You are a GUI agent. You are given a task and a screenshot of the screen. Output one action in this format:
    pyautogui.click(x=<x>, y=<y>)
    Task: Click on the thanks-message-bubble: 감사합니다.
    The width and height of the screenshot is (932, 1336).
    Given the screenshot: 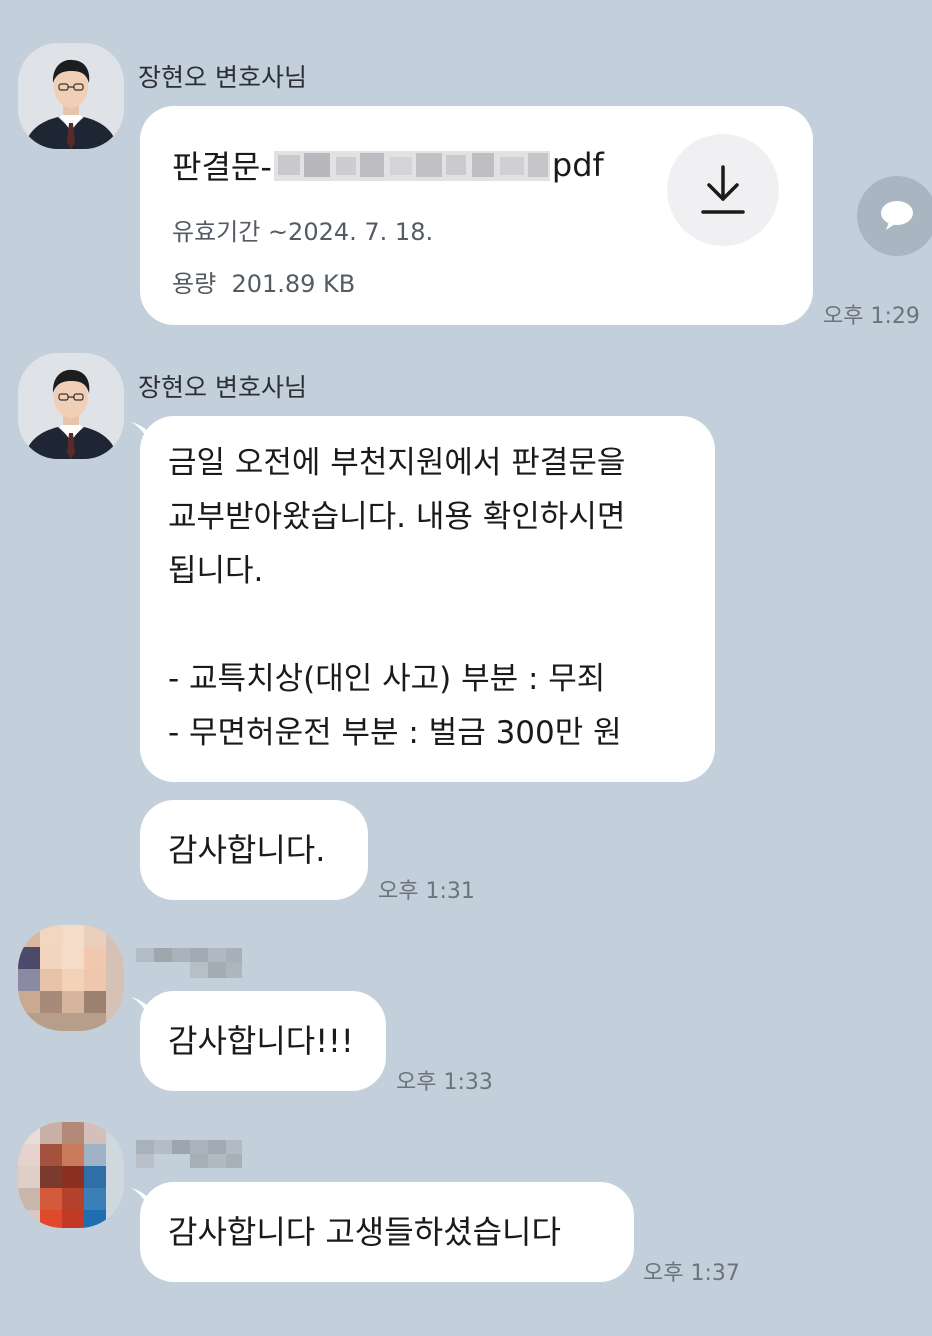 What is the action you would take?
    pyautogui.click(x=254, y=850)
    